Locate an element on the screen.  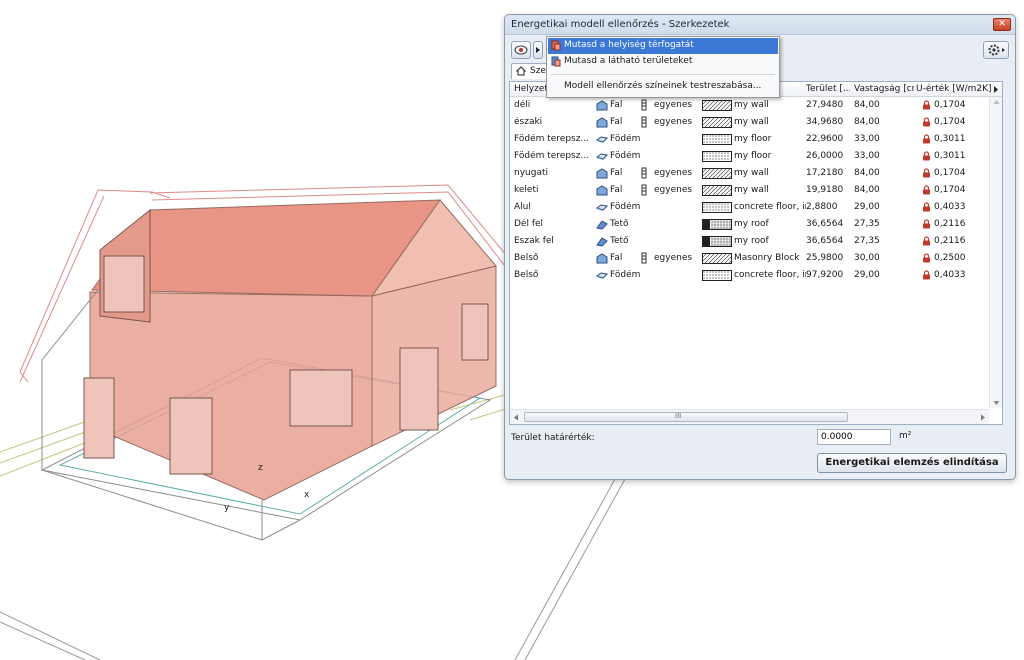
horizontal-scroll-thumb: III is located at coordinates (686, 417).